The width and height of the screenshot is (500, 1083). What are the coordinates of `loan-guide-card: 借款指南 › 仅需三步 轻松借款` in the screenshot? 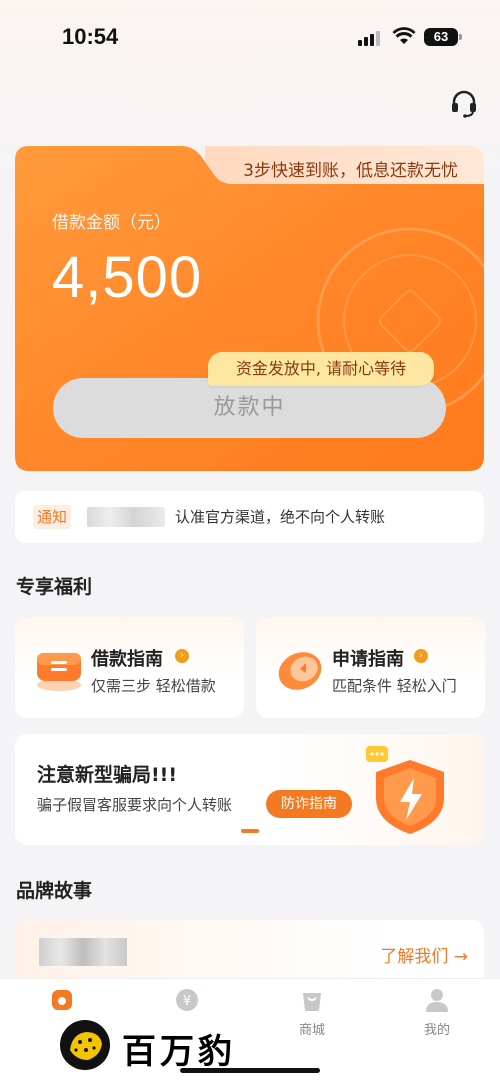 It's located at (129, 667).